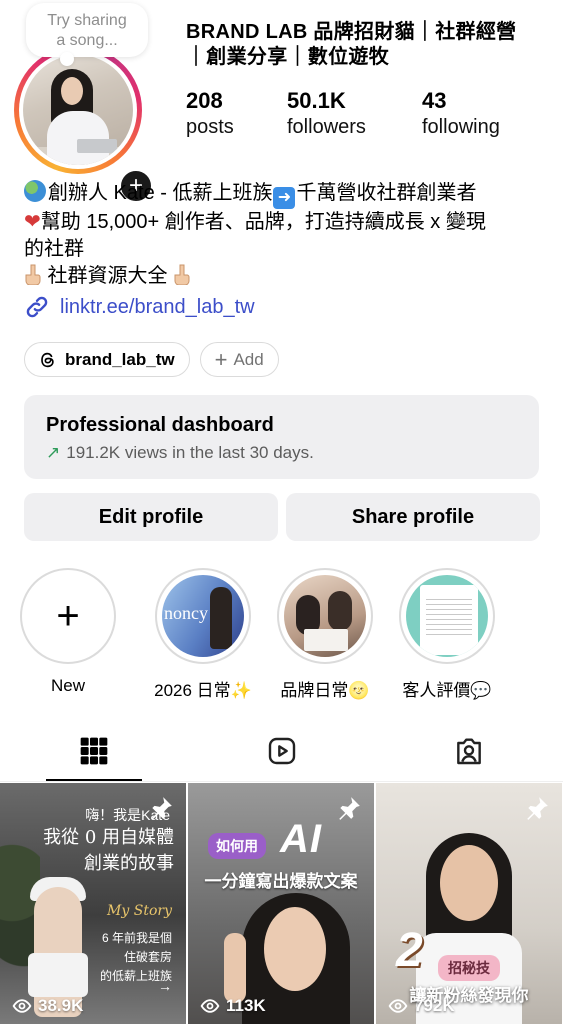  What do you see at coordinates (190, 452) in the screenshot?
I see `dashboard-subtitle-text: 191.2K views in the last 30 days.` at bounding box center [190, 452].